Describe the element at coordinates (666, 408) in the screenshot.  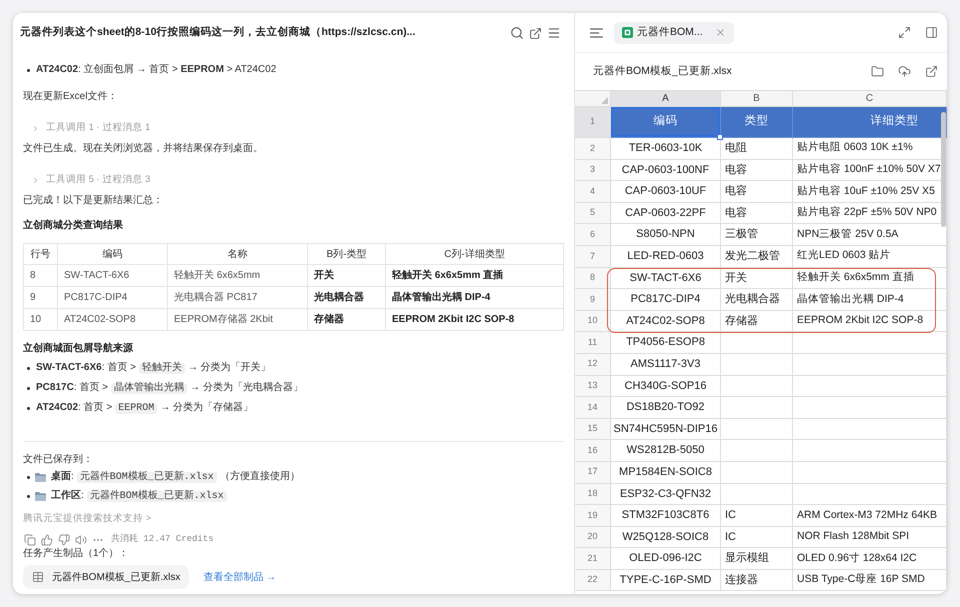
I see `table-cell: DS18B20-TO92` at that location.